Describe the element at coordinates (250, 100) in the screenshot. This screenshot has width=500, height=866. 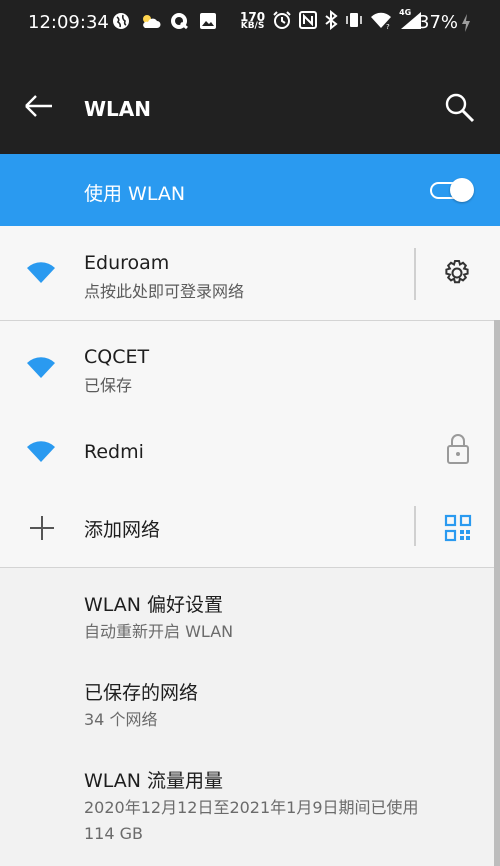
I see `app-bar: WLAN` at that location.